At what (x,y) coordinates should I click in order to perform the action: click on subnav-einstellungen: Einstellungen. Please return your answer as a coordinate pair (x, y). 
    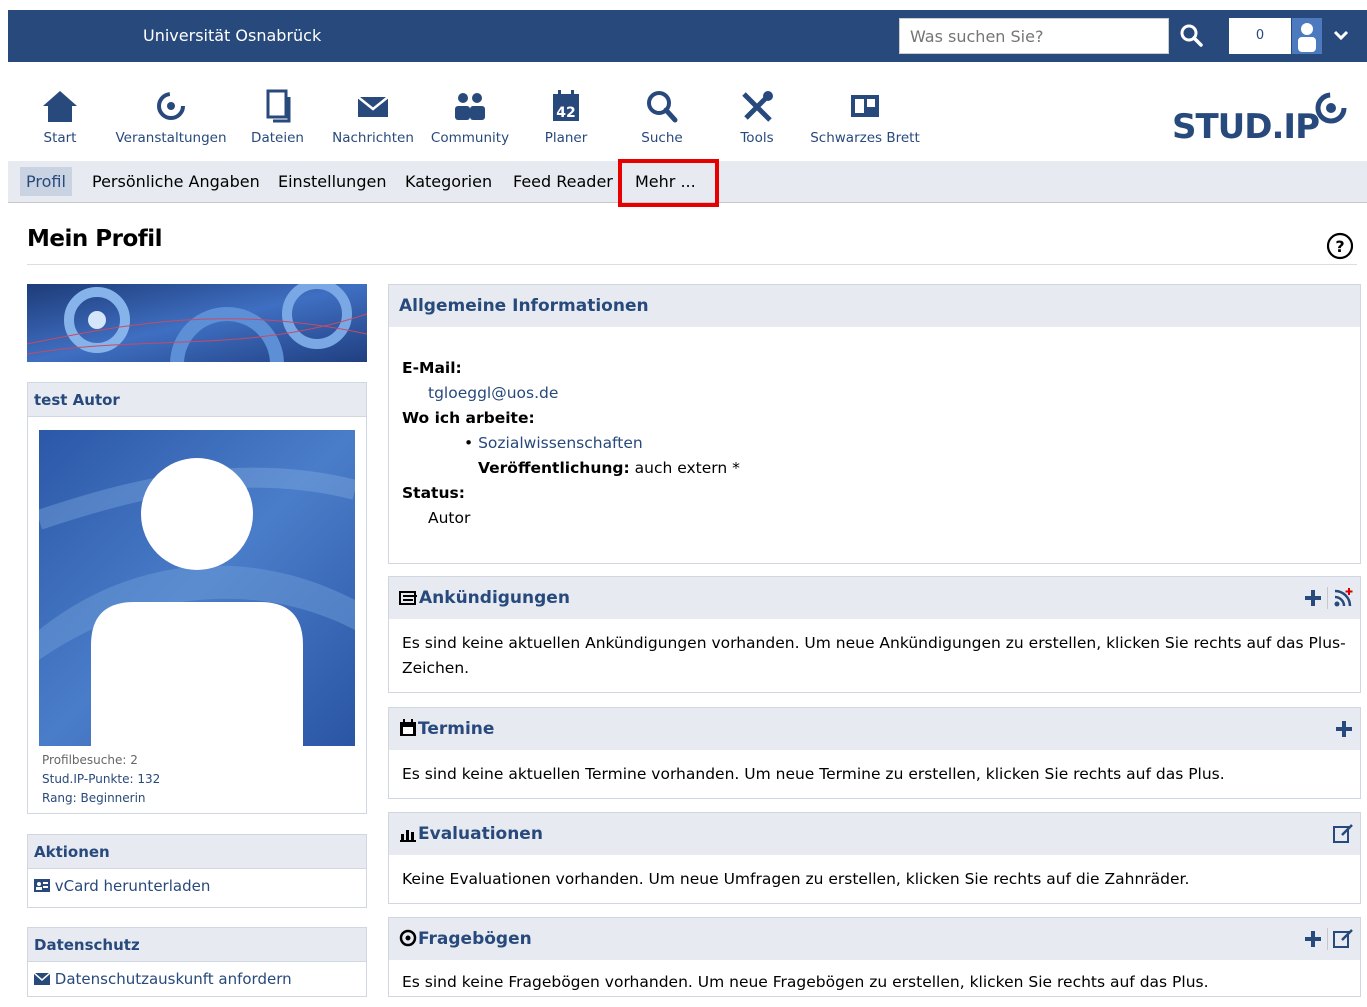
    Looking at the image, I should click on (332, 181).